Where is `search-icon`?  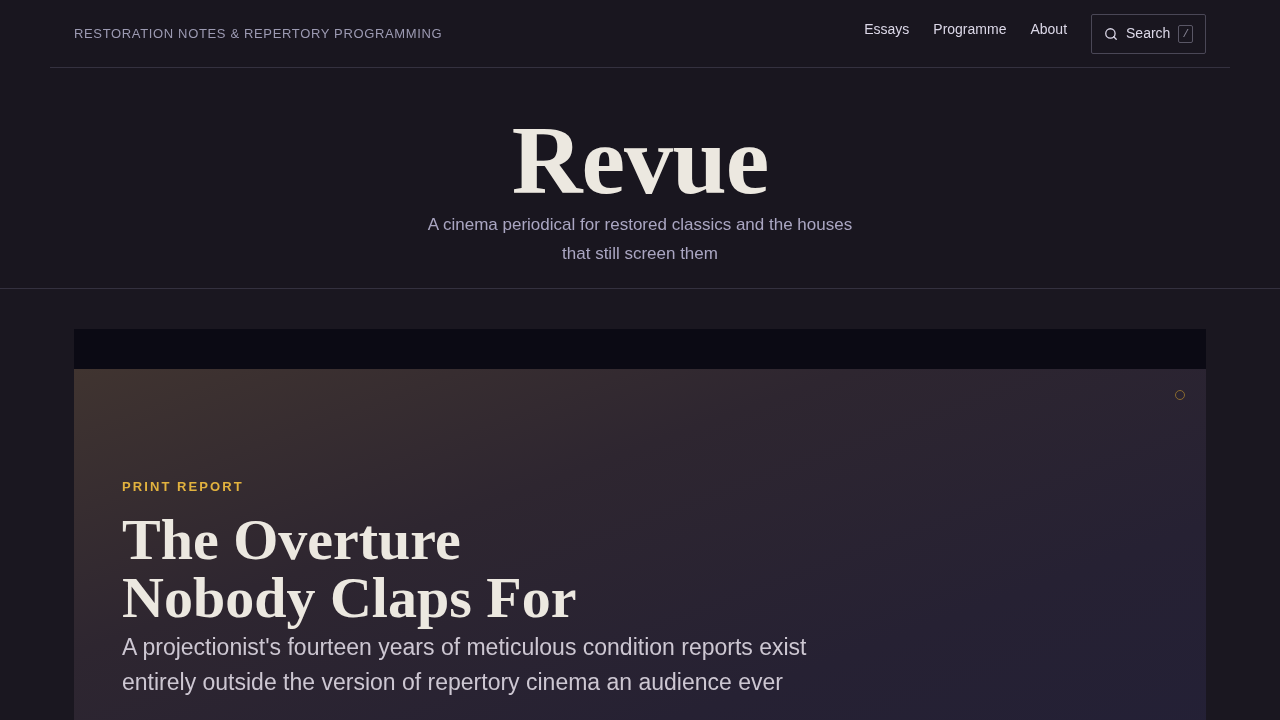
search-icon is located at coordinates (1111, 33).